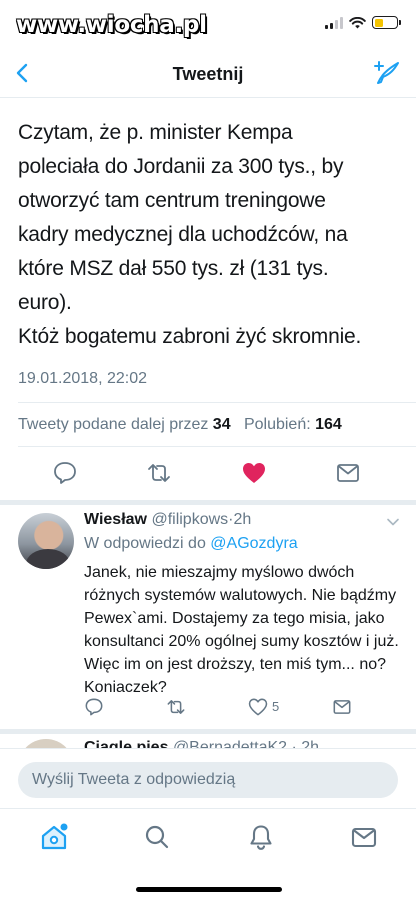 The width and height of the screenshot is (416, 900). I want to click on home-indicator, so click(209, 889).